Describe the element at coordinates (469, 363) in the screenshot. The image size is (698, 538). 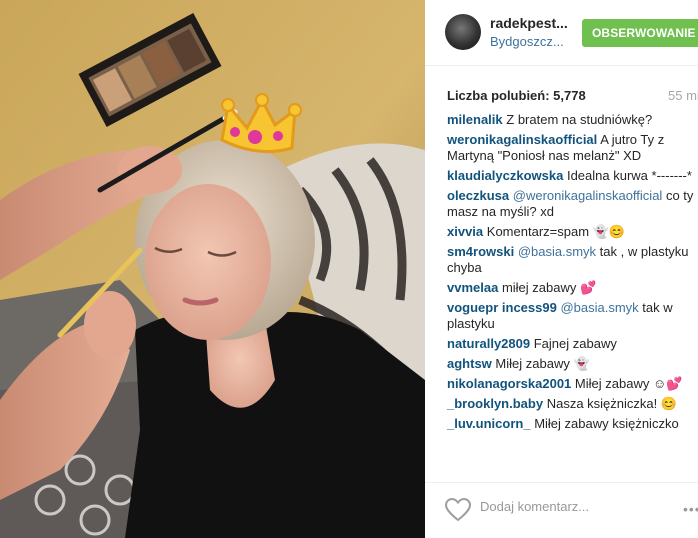
I see `comment-username: aghtsw` at that location.